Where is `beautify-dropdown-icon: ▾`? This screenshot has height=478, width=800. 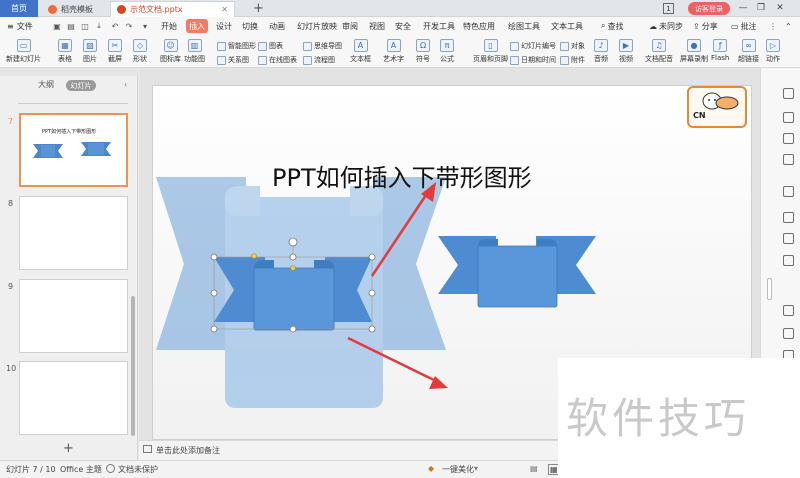 beautify-dropdown-icon: ▾ is located at coordinates (476, 468).